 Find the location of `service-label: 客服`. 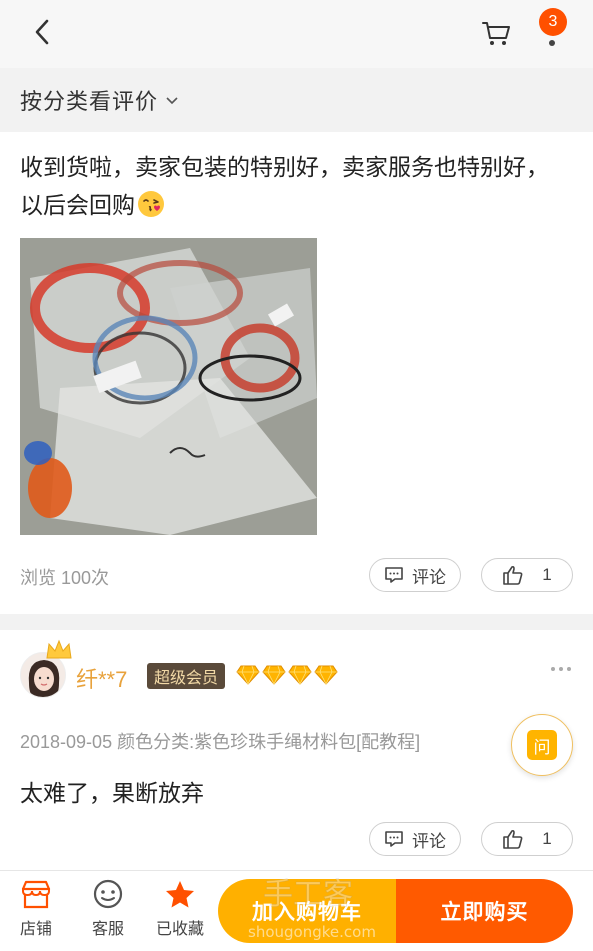

service-label: 客服 is located at coordinates (107, 929).